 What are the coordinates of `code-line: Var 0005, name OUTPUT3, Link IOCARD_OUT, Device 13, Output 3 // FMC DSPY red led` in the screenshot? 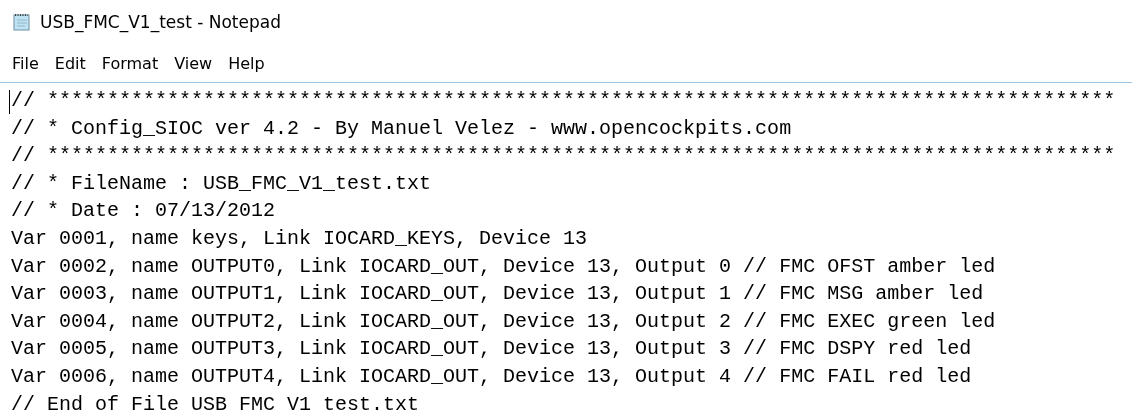 It's located at (491, 349).